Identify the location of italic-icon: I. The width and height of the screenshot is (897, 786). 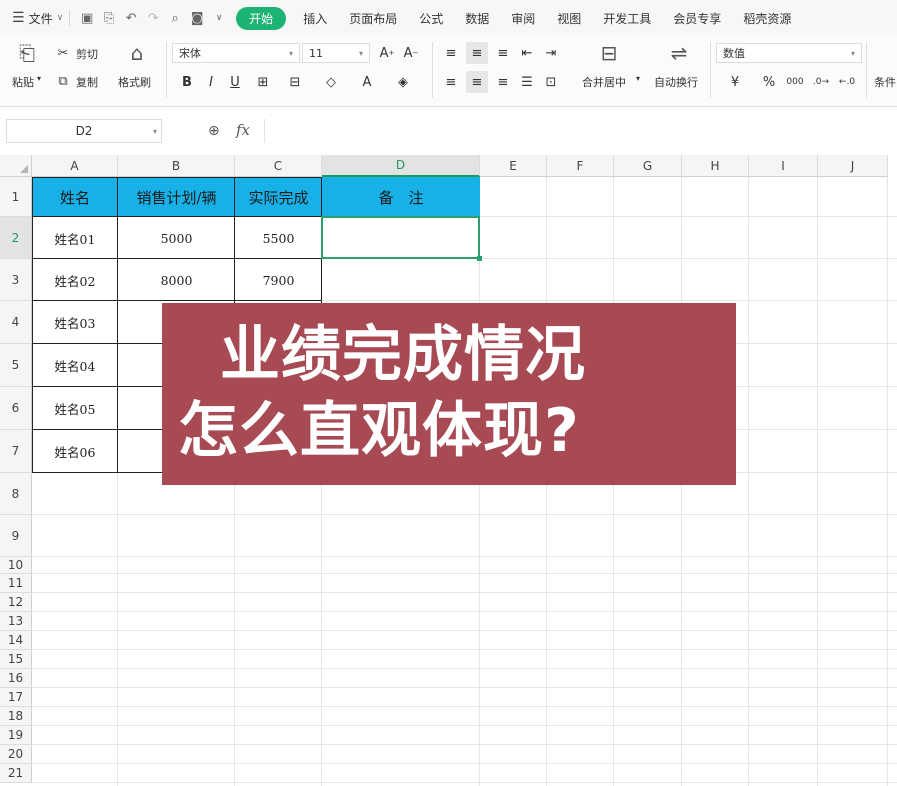
(211, 82).